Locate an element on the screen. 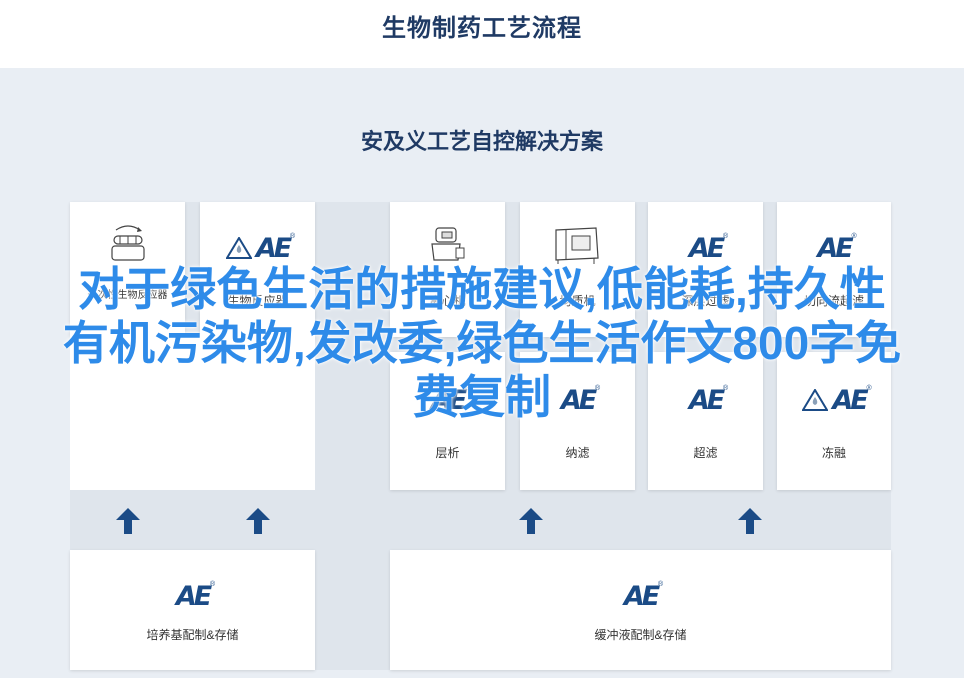 The width and height of the screenshot is (964, 678). card-label: 纳滤 is located at coordinates (577, 453).